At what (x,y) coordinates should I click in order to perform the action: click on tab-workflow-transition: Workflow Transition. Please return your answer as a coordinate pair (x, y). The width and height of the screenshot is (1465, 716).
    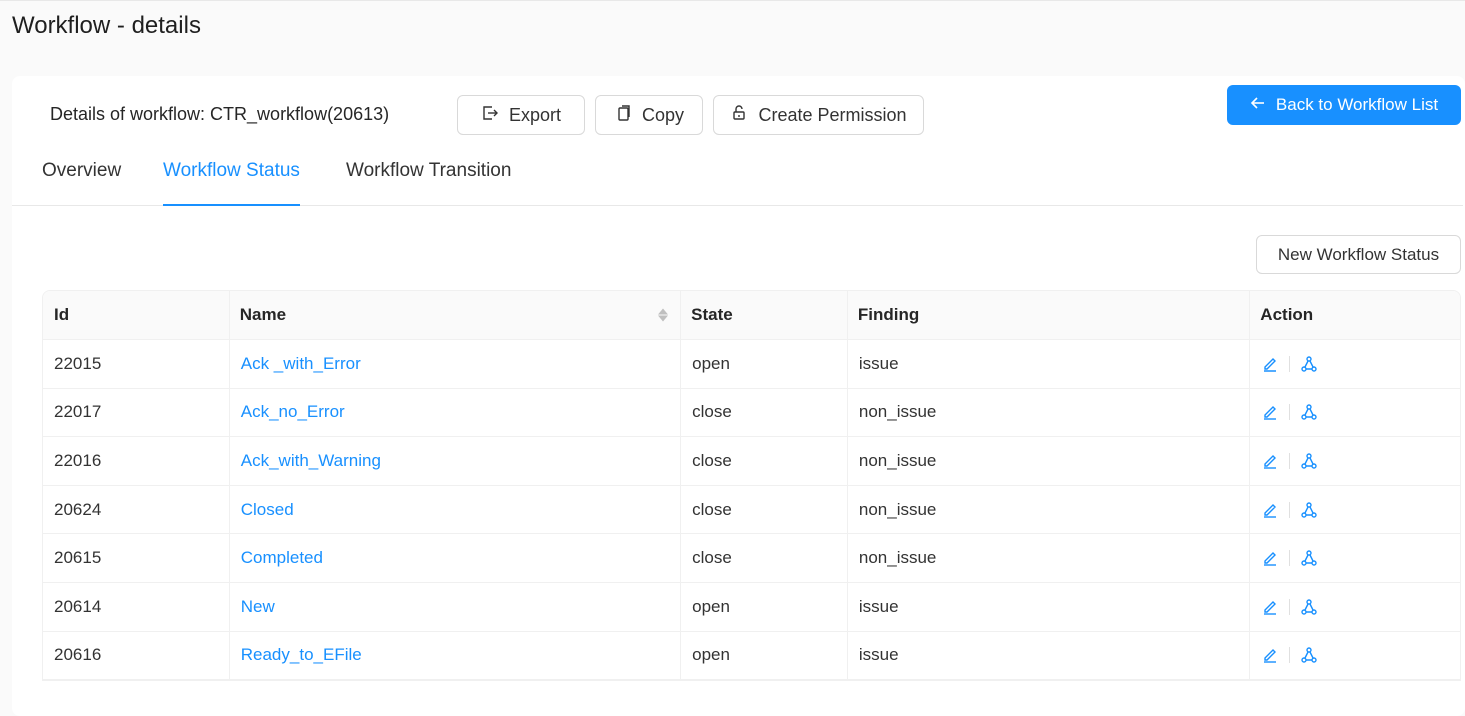
    Looking at the image, I should click on (428, 183).